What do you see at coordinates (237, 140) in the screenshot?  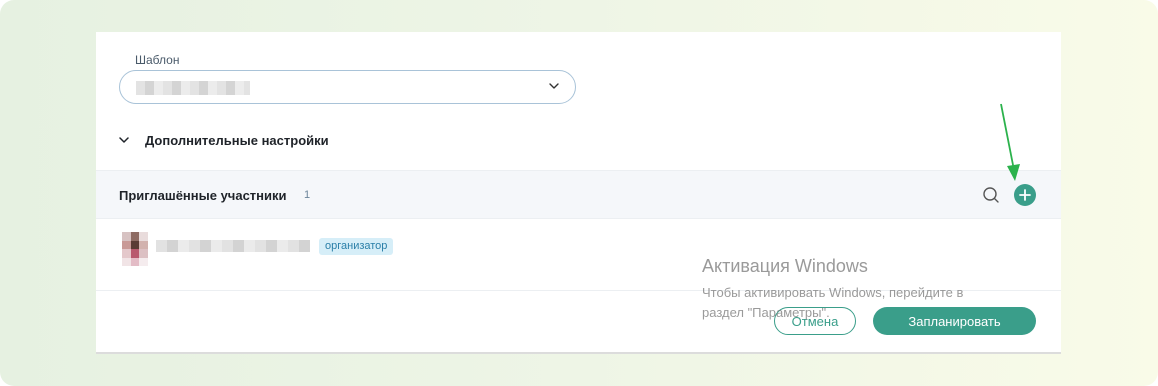 I see `advanced-settings-label: Дополнительные настройки` at bounding box center [237, 140].